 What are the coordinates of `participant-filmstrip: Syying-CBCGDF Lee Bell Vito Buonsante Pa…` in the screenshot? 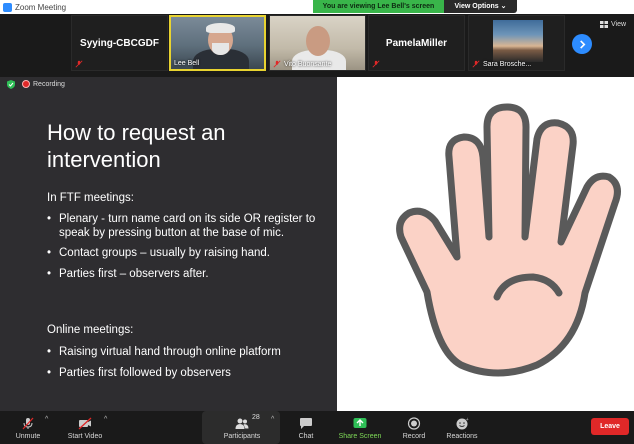 It's located at (317, 43).